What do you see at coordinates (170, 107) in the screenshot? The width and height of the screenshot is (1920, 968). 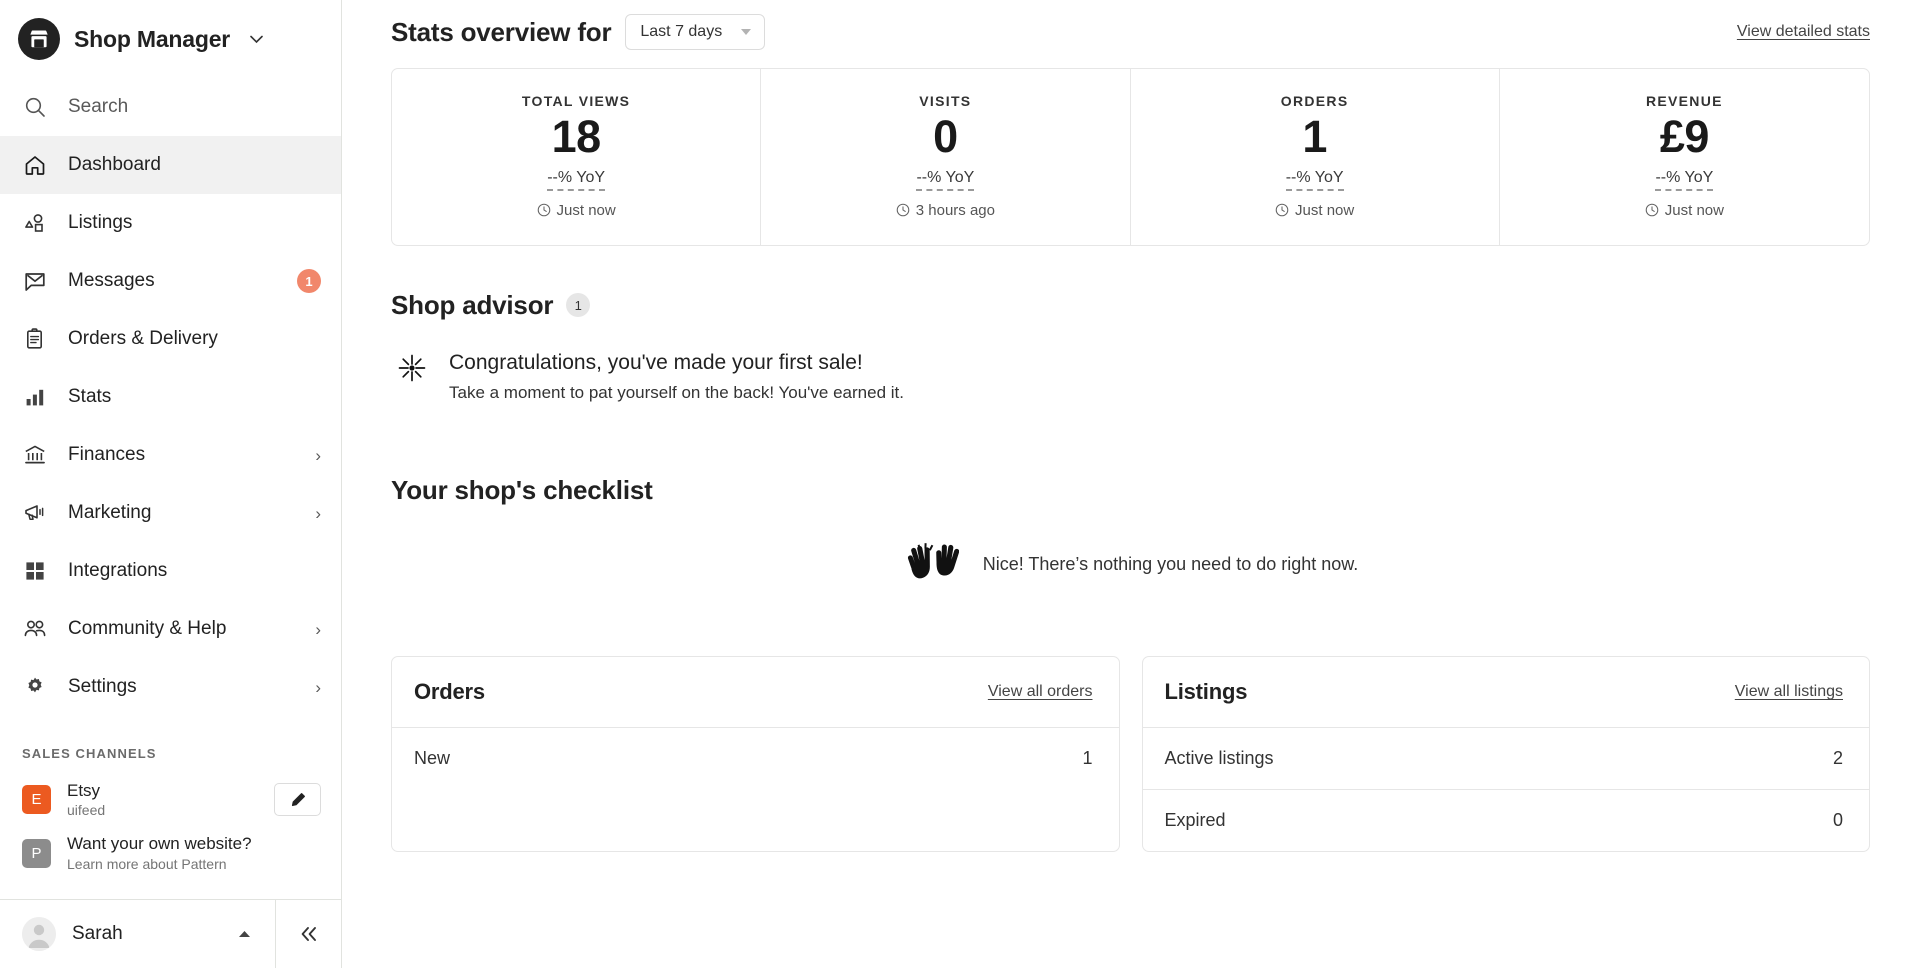 I see `sidebar-item-search: Search` at bounding box center [170, 107].